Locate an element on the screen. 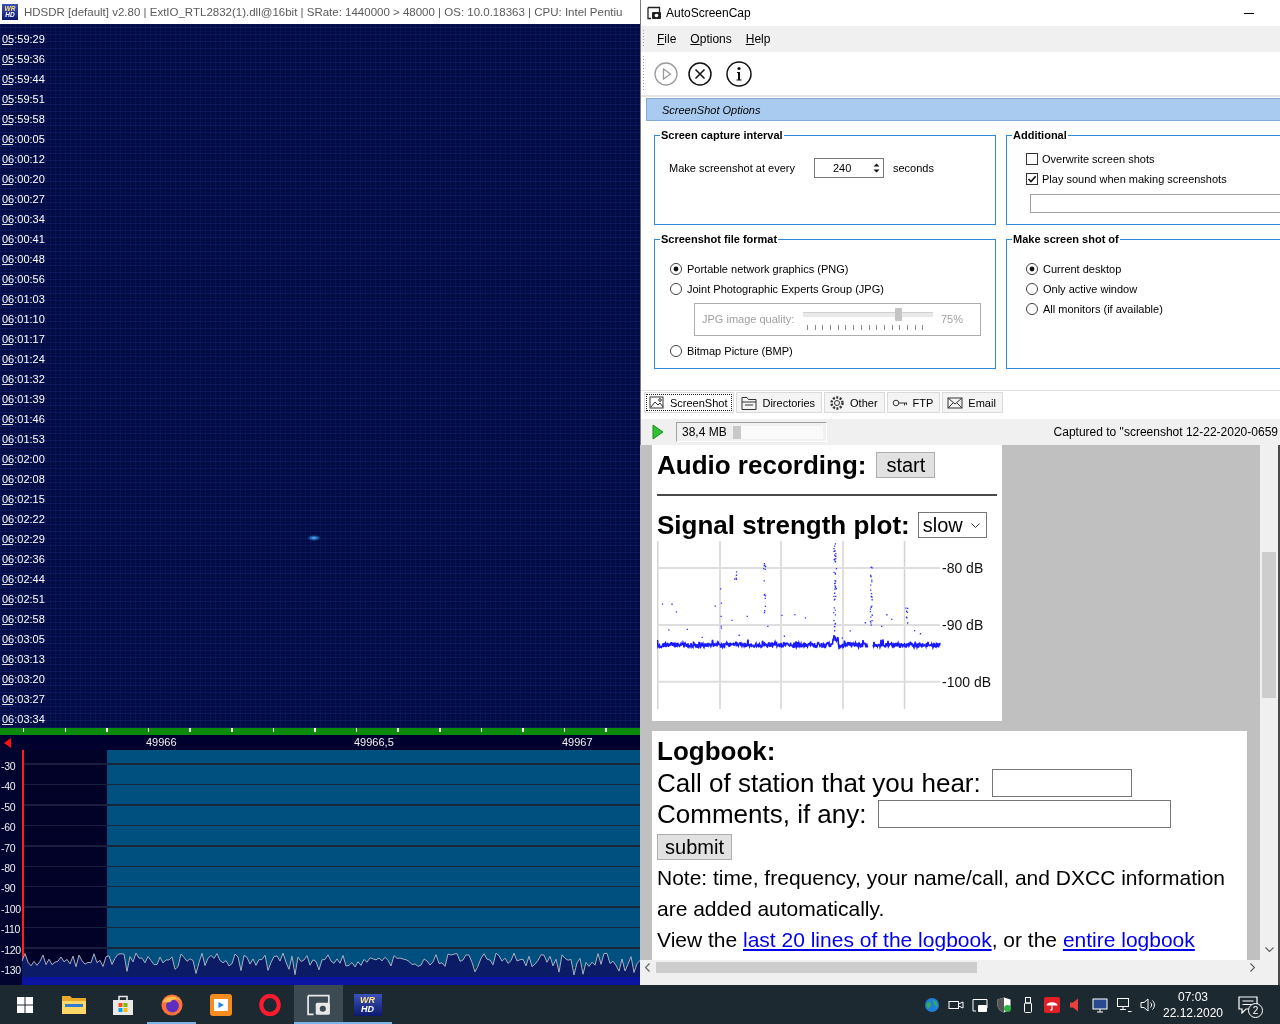  windows-logo-icon is located at coordinates (24, 1004).